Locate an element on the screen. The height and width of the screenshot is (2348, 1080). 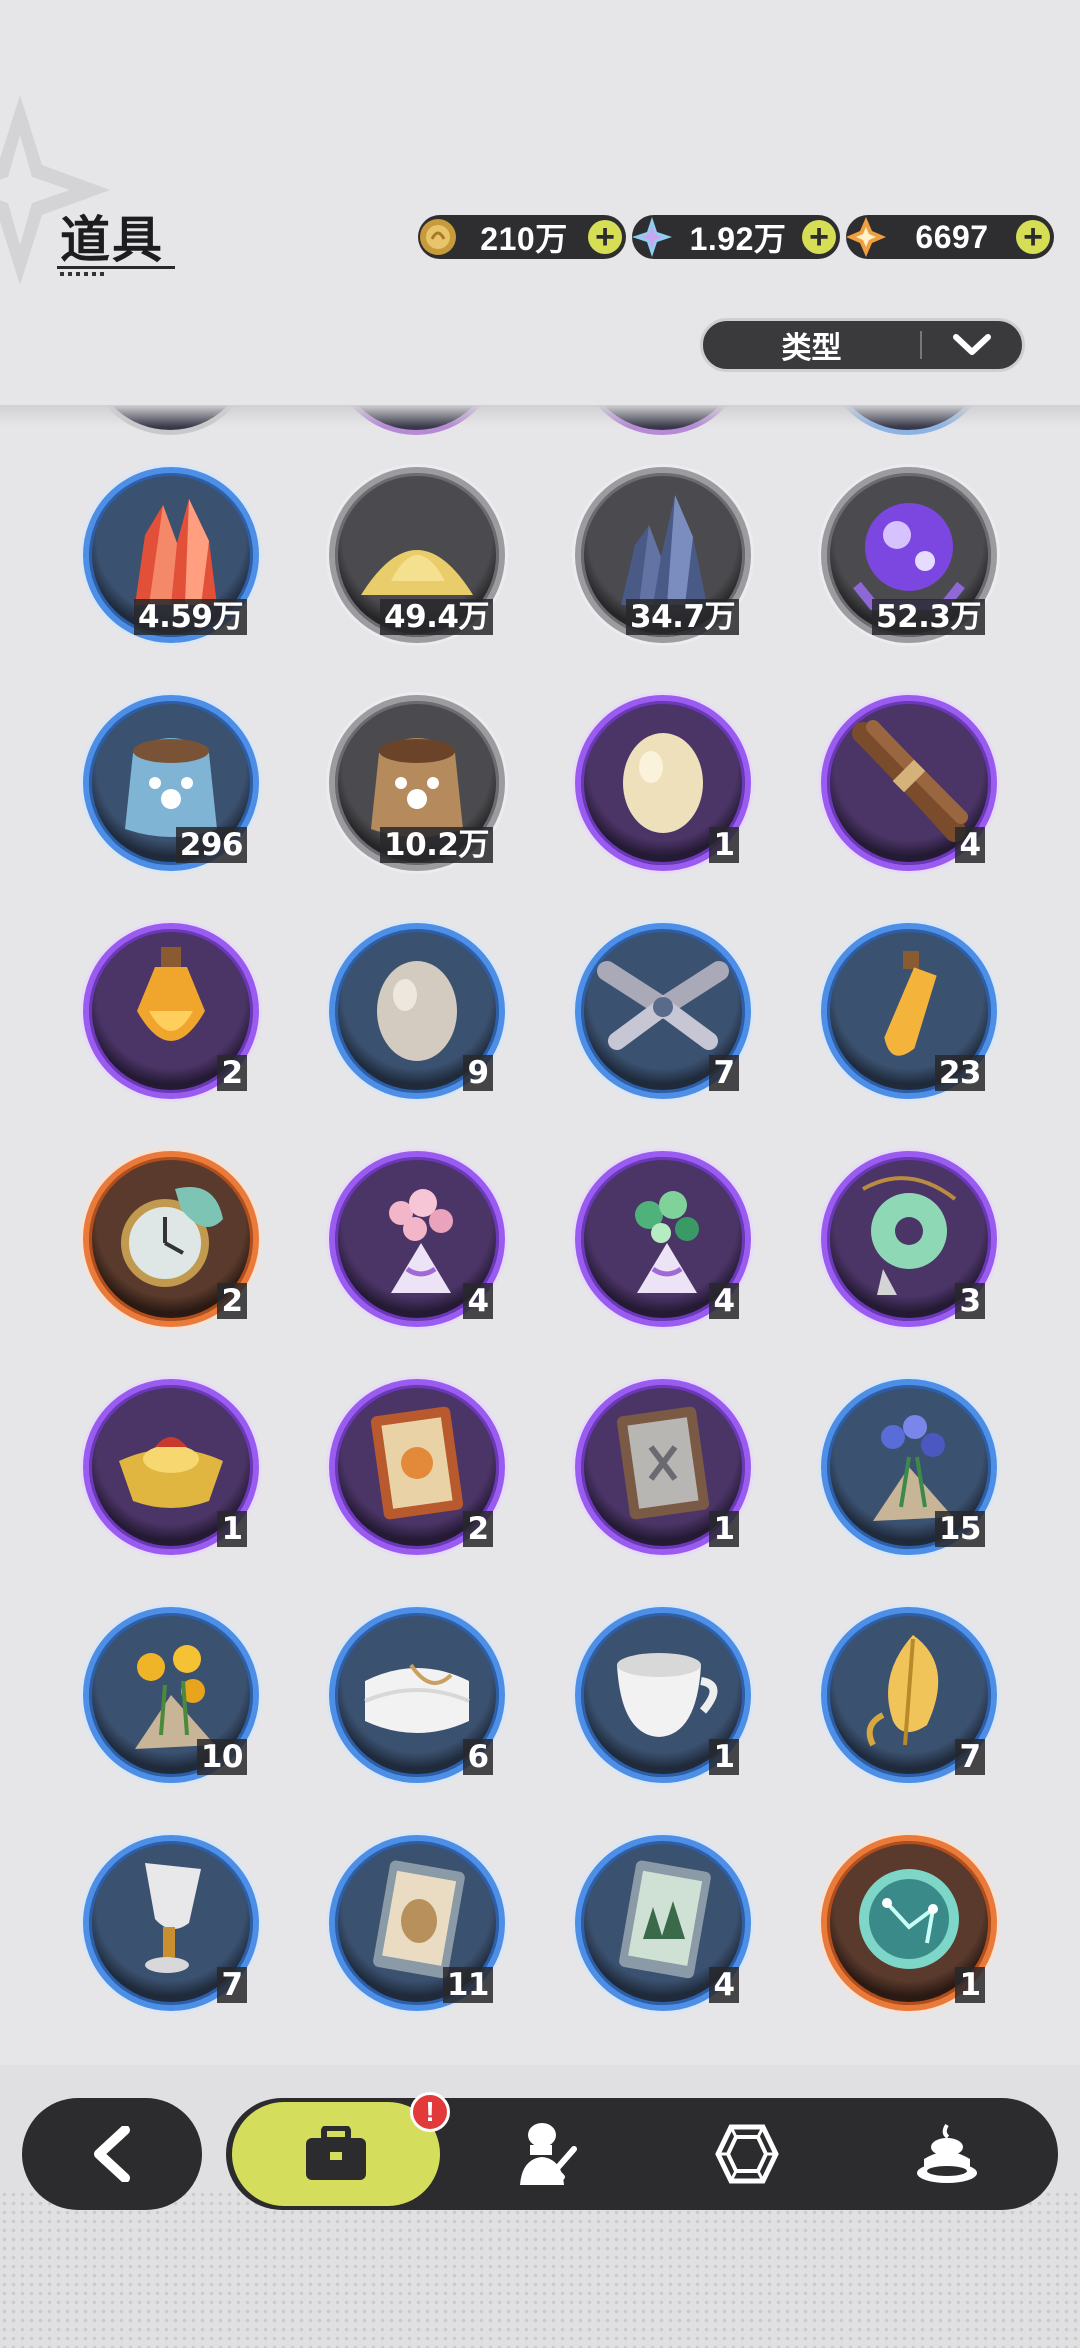
inventory-item-jade-pendant: 3 is located at coordinates (909, 1239).